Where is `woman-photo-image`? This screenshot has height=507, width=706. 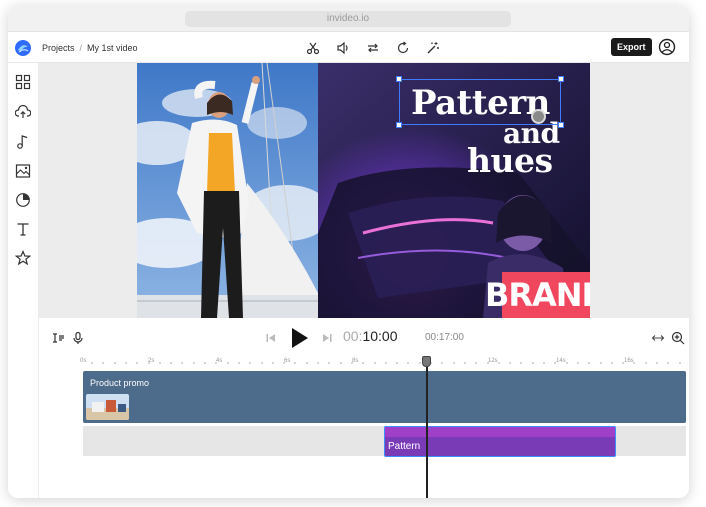
woman-photo-image is located at coordinates (227, 190).